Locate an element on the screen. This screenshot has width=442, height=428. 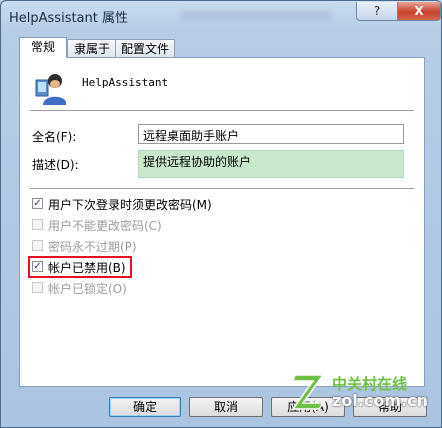
zol-logo-icon is located at coordinates (308, 392).